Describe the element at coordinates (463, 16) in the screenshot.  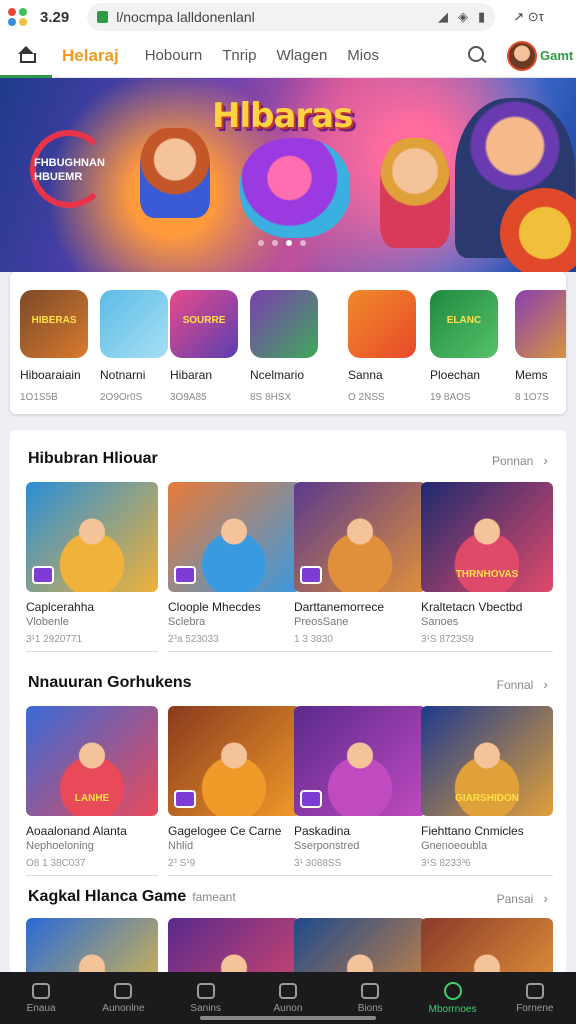
I see `shield-icon: ◈` at that location.